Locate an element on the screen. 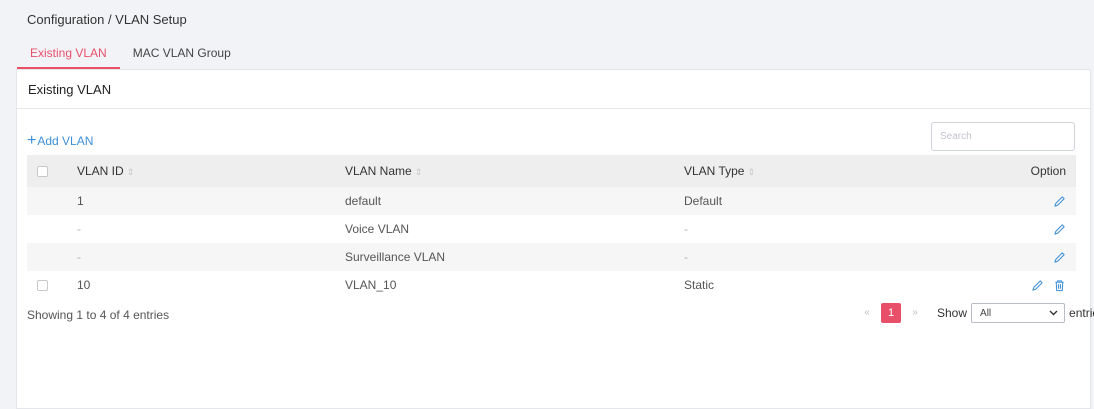 The image size is (1094, 409). tab-existing-vlan: Existing VLAN is located at coordinates (68, 53).